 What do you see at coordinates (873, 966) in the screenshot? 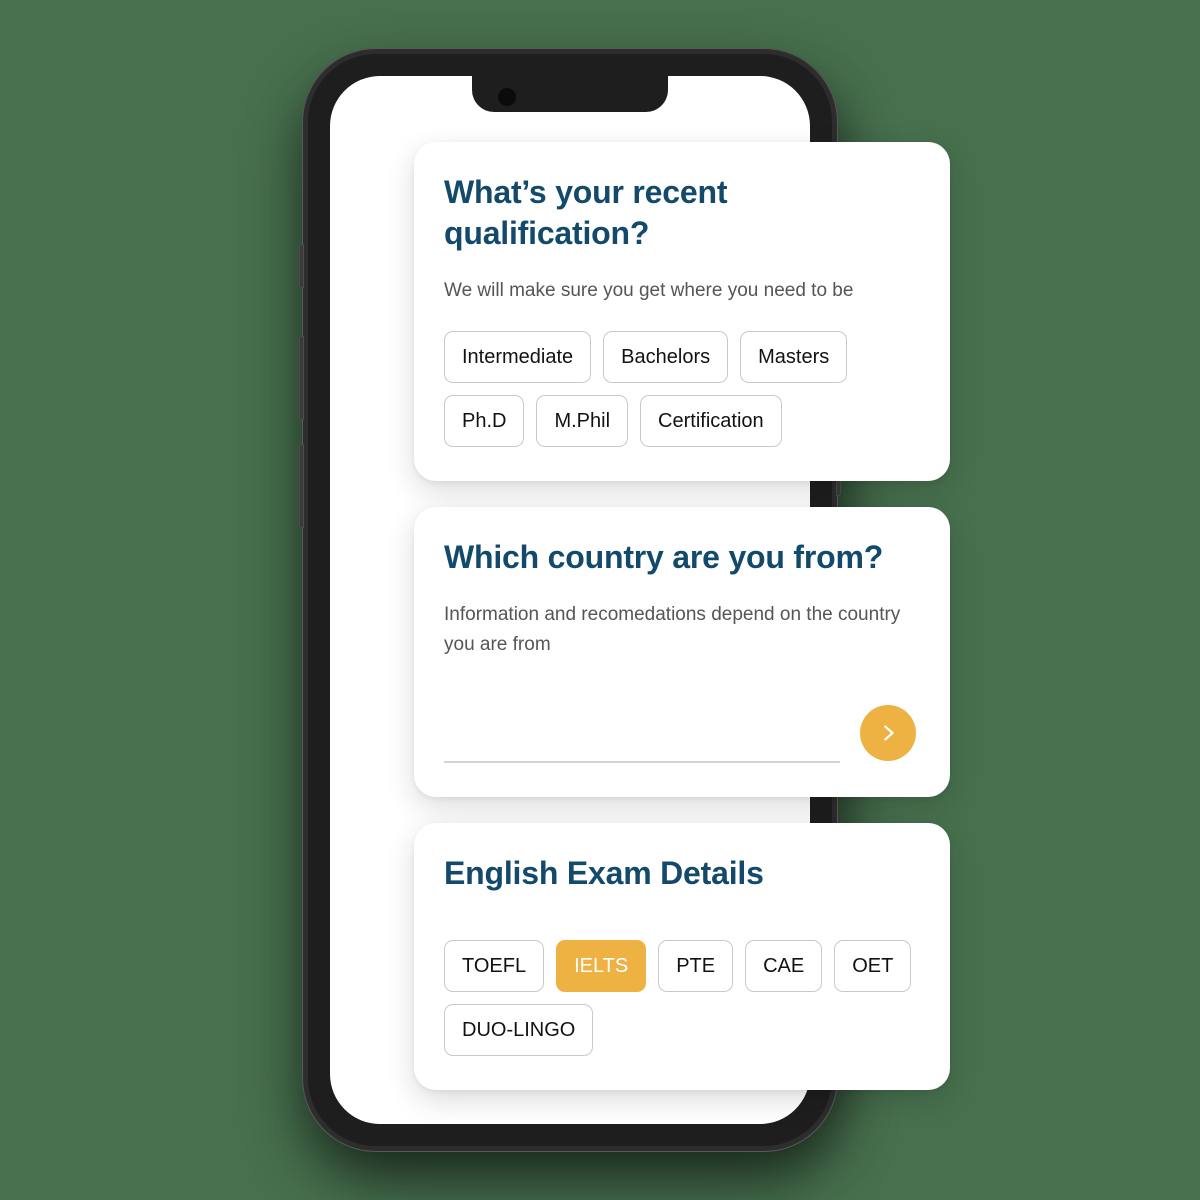
I see `chip-oet: OET` at bounding box center [873, 966].